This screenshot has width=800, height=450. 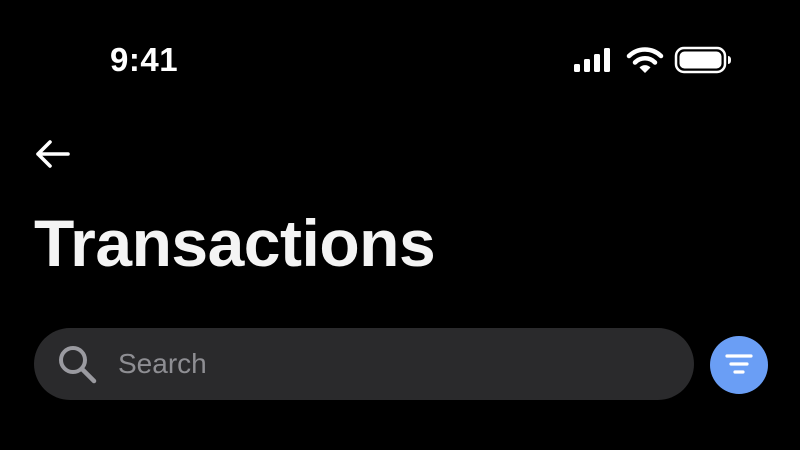 I want to click on page-title: Transactions, so click(x=235, y=243).